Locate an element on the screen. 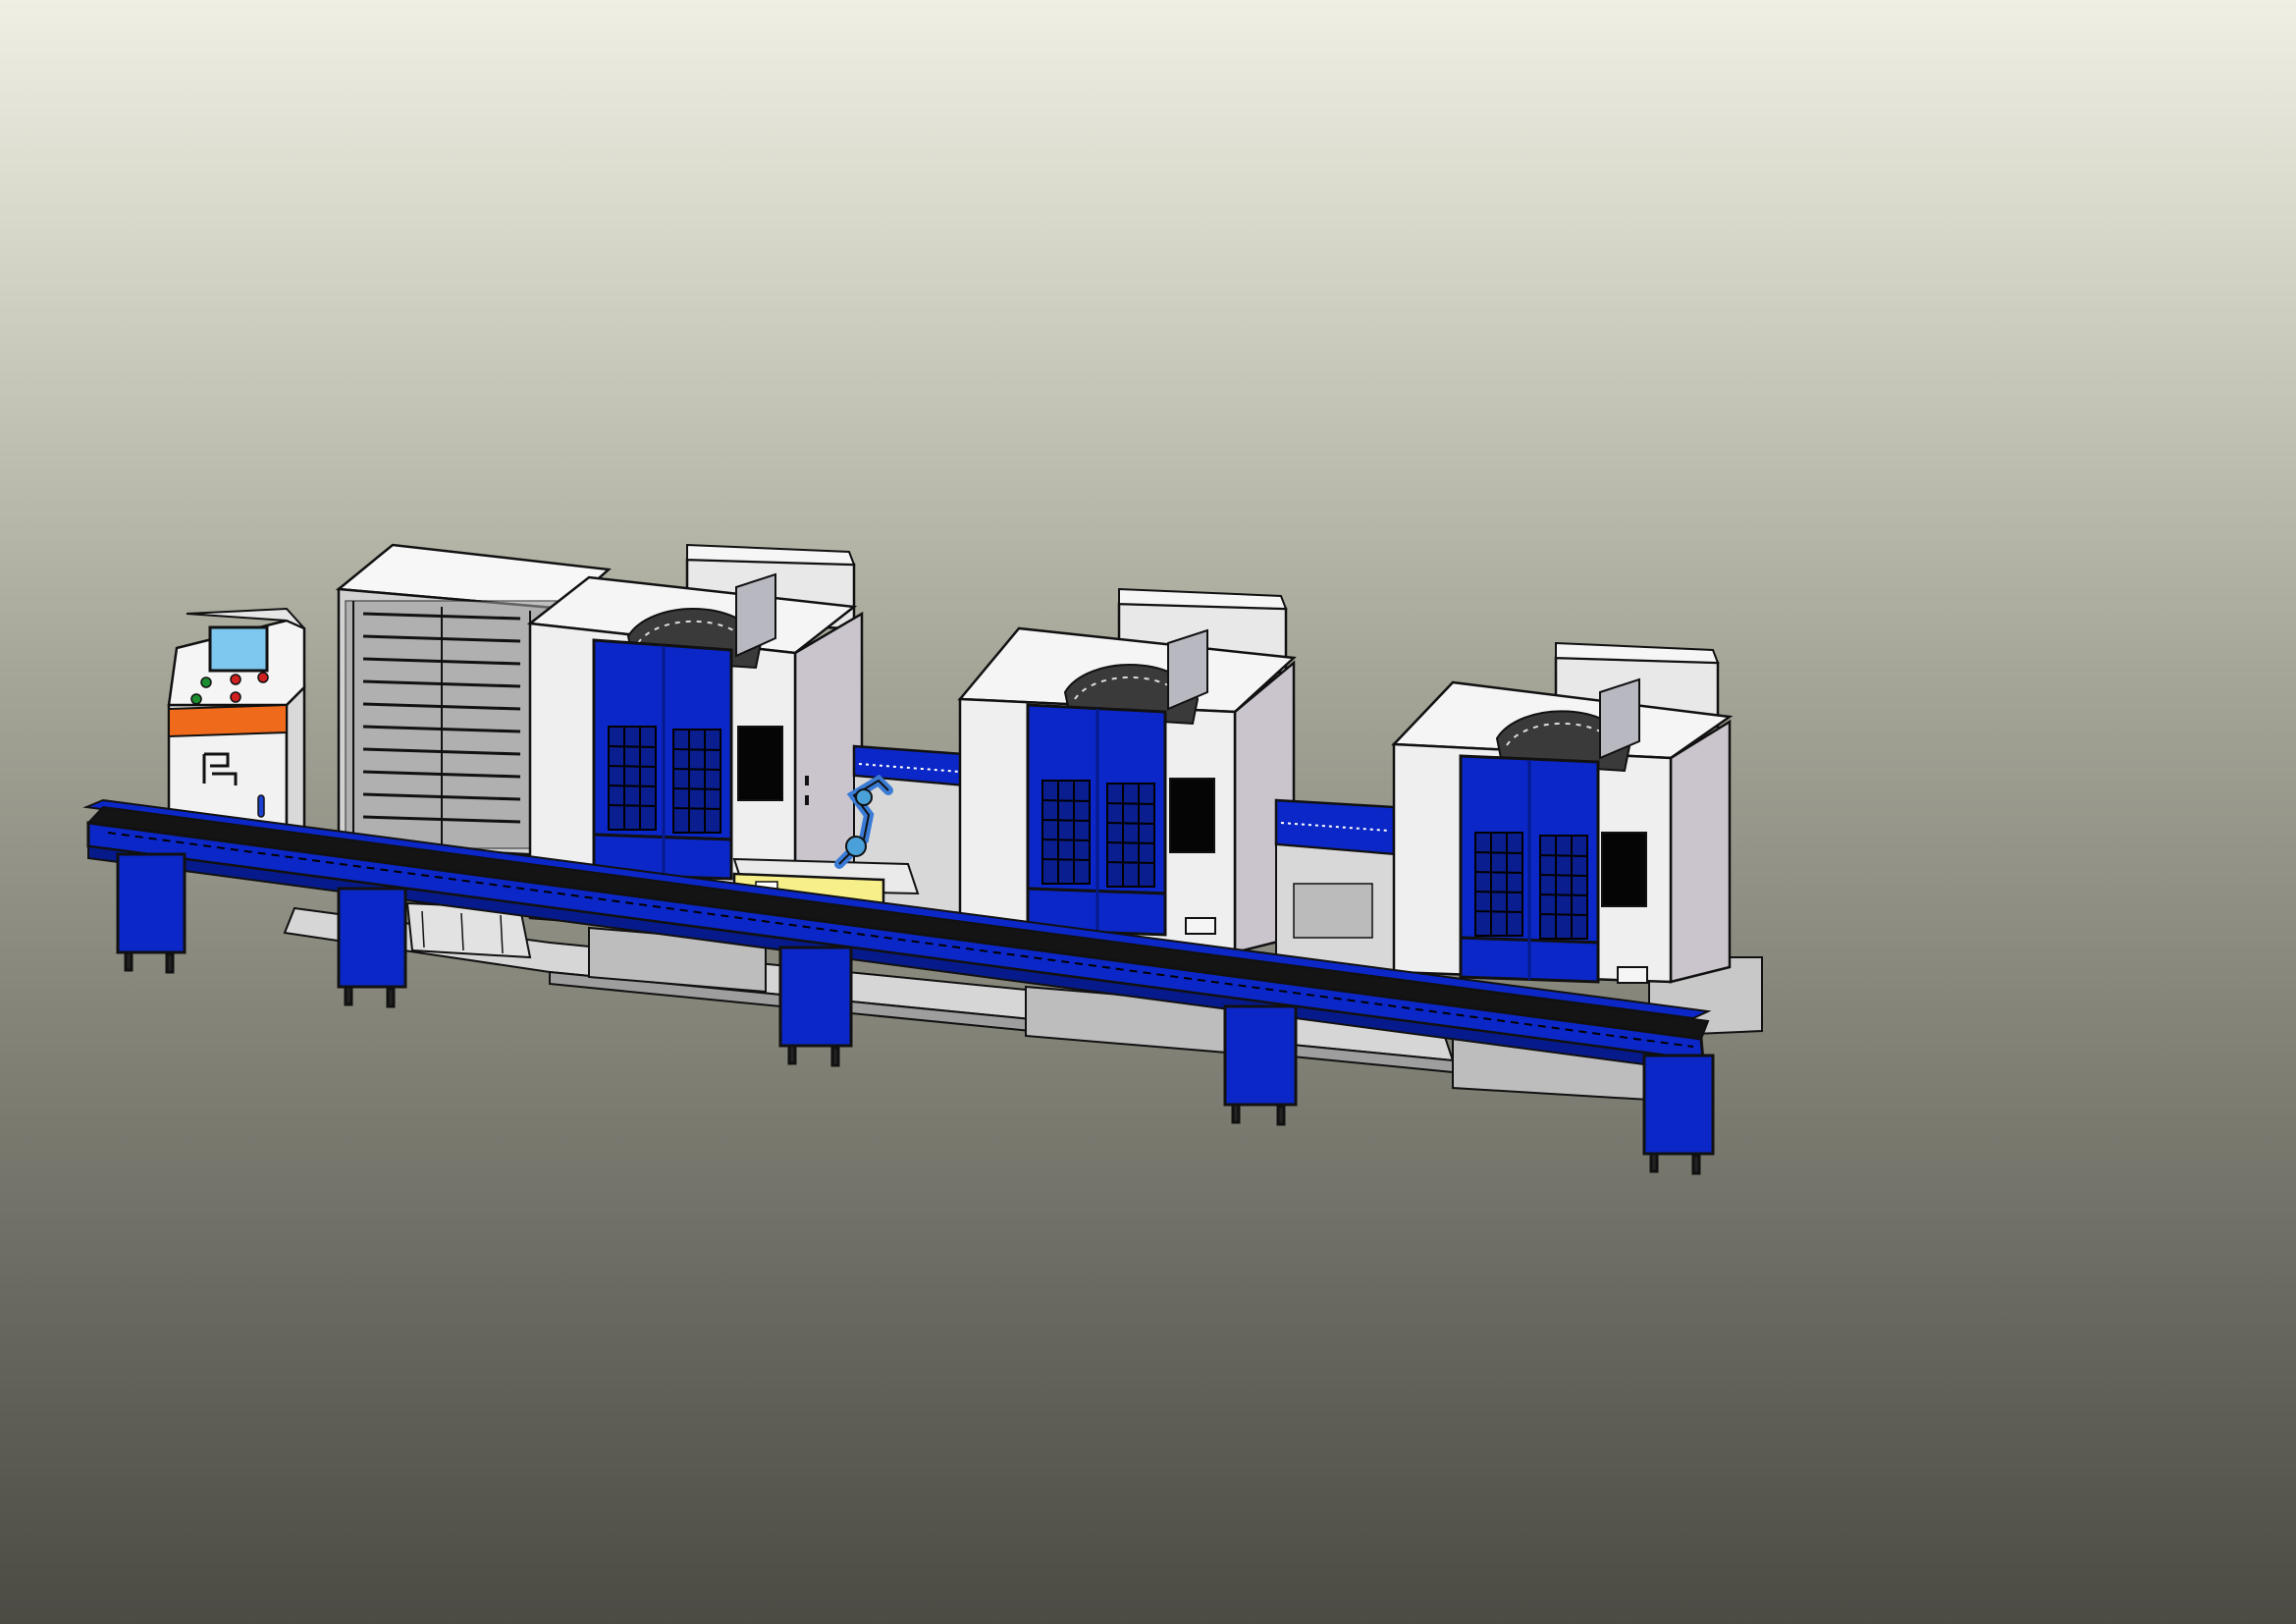 Image resolution: width=2296 pixels, height=1624 pixels. orange-band is located at coordinates (228, 720).